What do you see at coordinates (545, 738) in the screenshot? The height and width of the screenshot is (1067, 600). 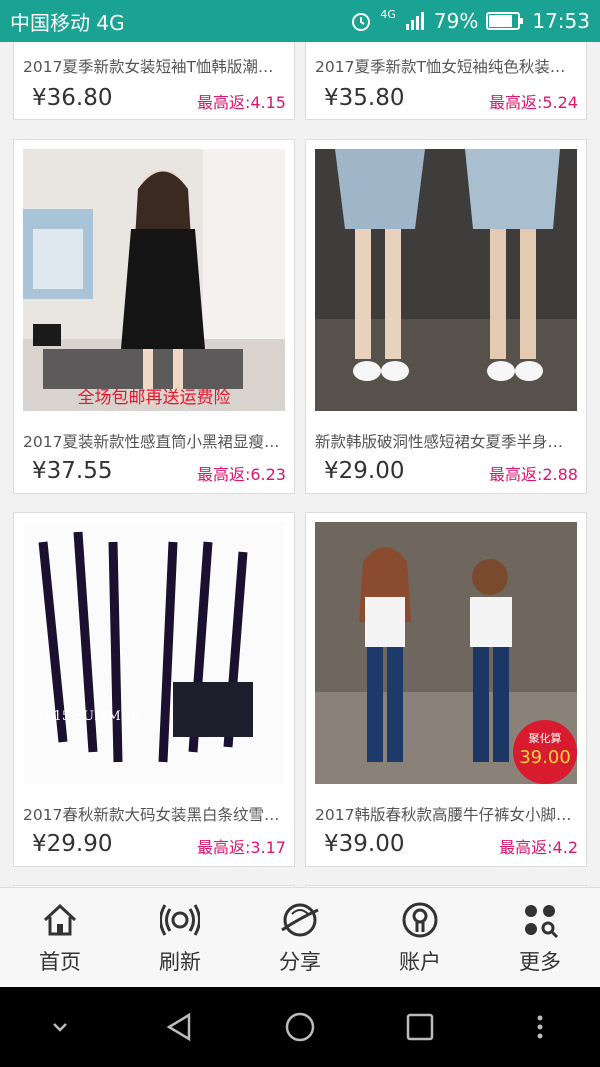 I see `deal-badge-label: 聚化算` at bounding box center [545, 738].